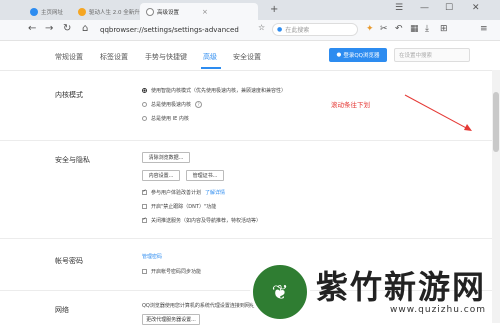 The width and height of the screenshot is (500, 325). I want to click on tab-label: 高级设置, so click(168, 12).